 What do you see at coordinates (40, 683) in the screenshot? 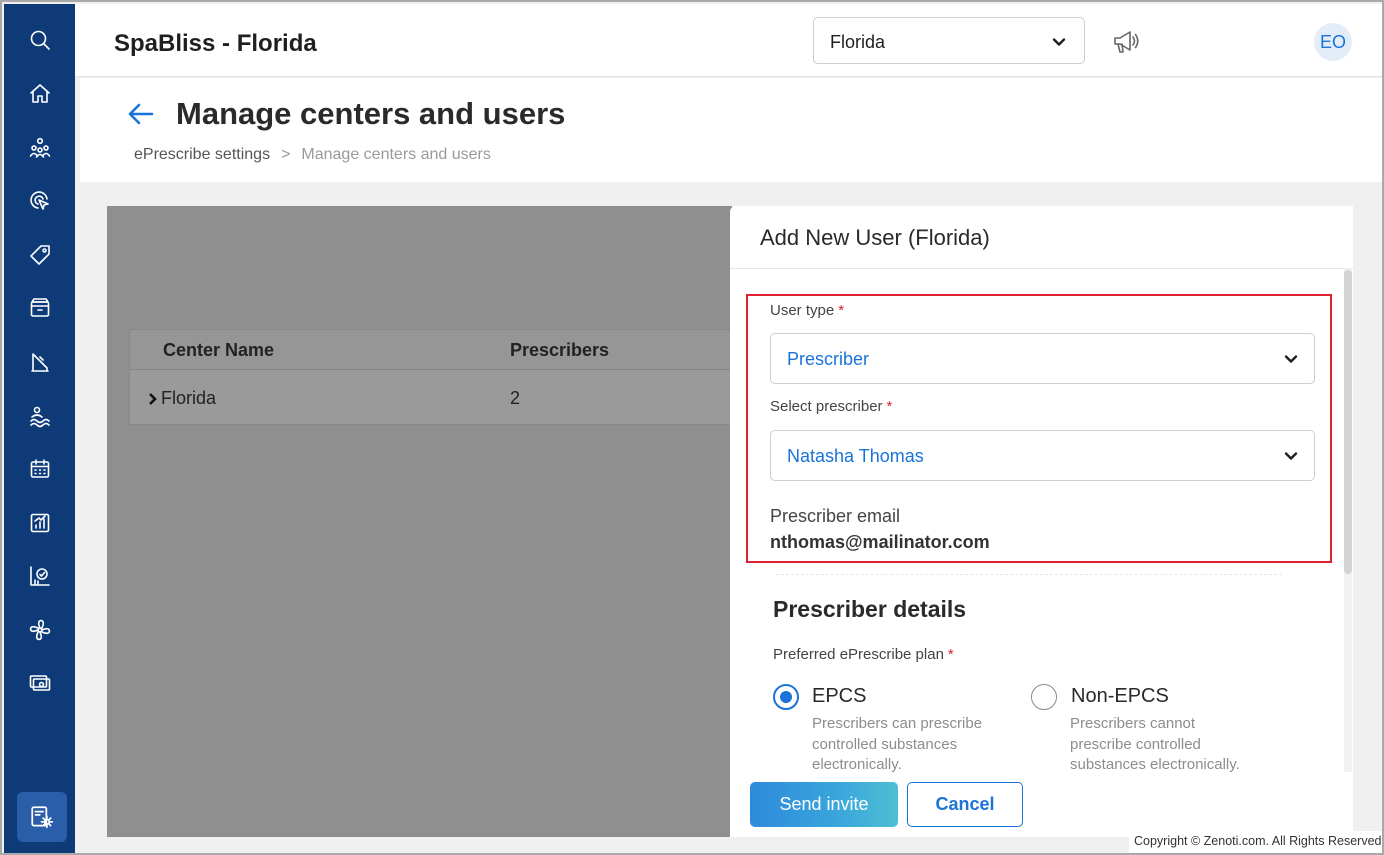
I see `payments-icon` at bounding box center [40, 683].